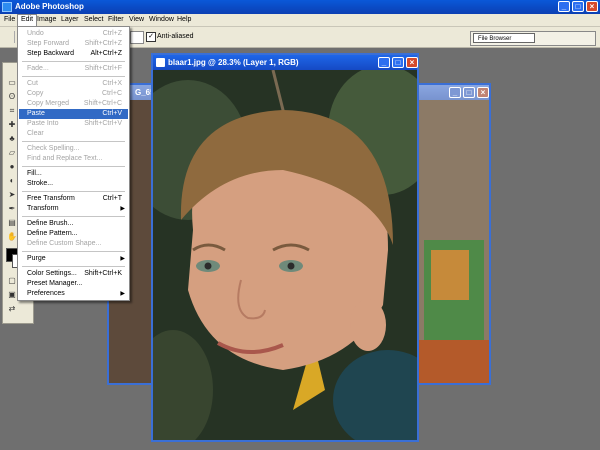  Describe the element at coordinates (73, 44) in the screenshot. I see `menu-item-step-forward: Step Forward Shift+Ctrl+Z` at that location.